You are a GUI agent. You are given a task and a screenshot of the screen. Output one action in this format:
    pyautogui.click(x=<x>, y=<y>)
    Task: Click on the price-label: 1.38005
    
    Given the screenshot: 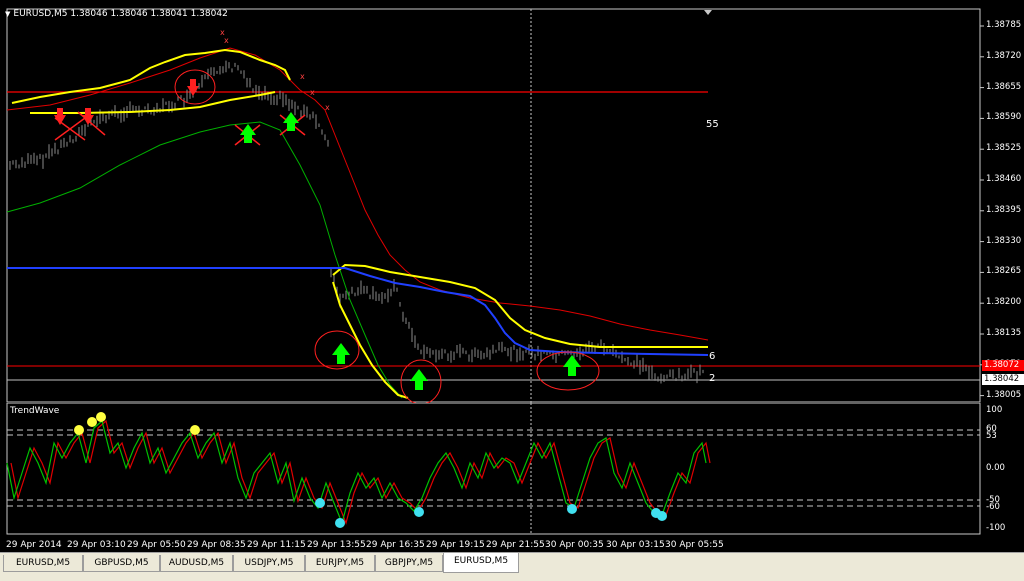 What is the action you would take?
    pyautogui.click(x=1004, y=394)
    